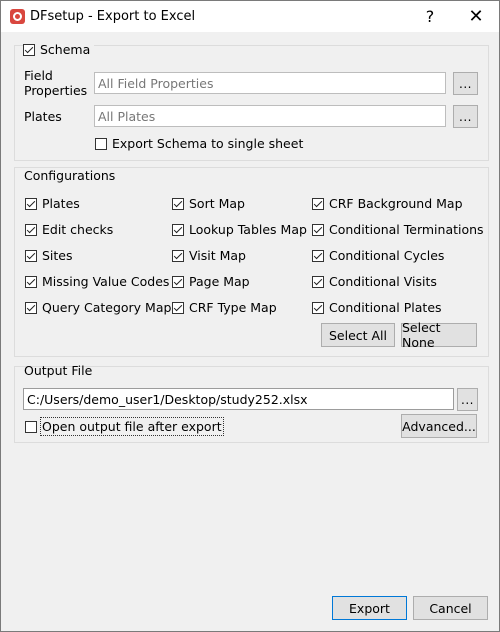 The height and width of the screenshot is (632, 500). I want to click on schema-checkbox: Schema, so click(59, 49).